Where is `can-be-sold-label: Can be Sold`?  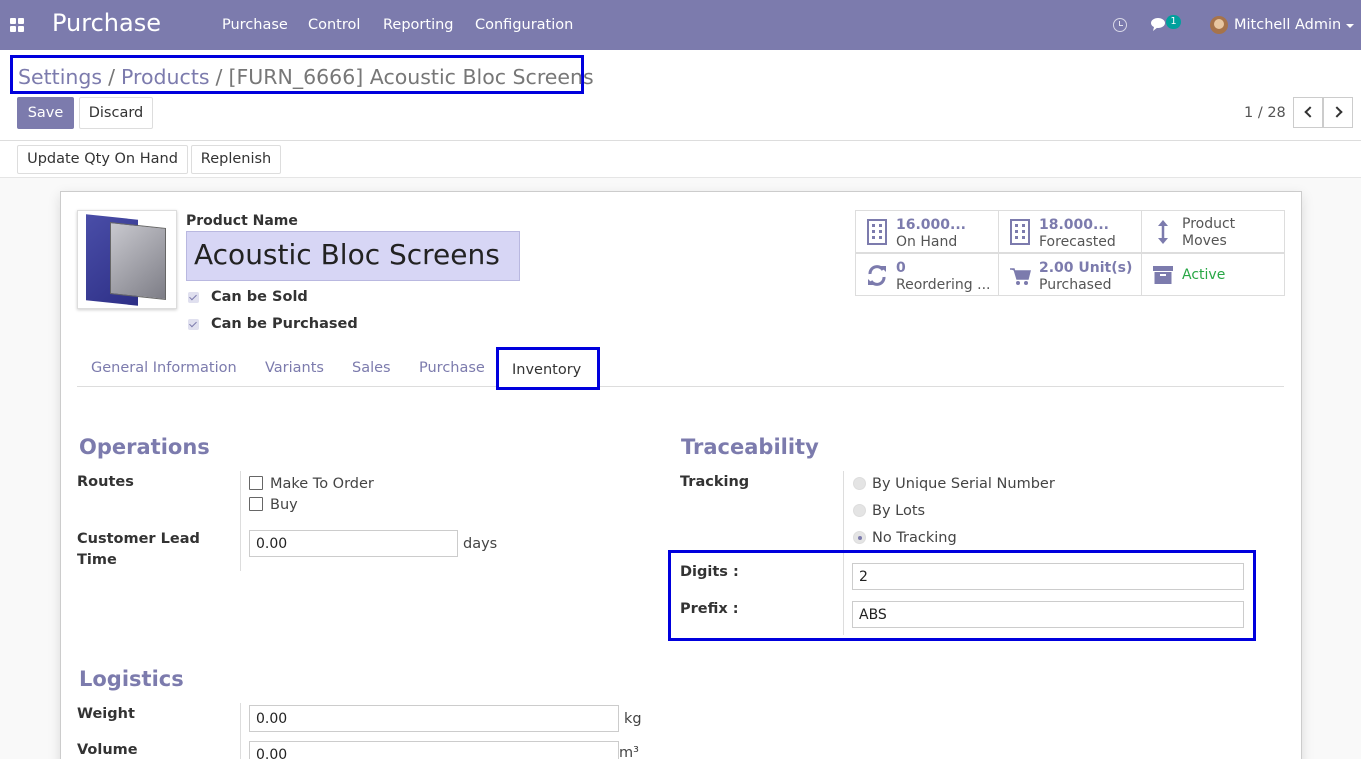
can-be-sold-label: Can be Sold is located at coordinates (259, 297).